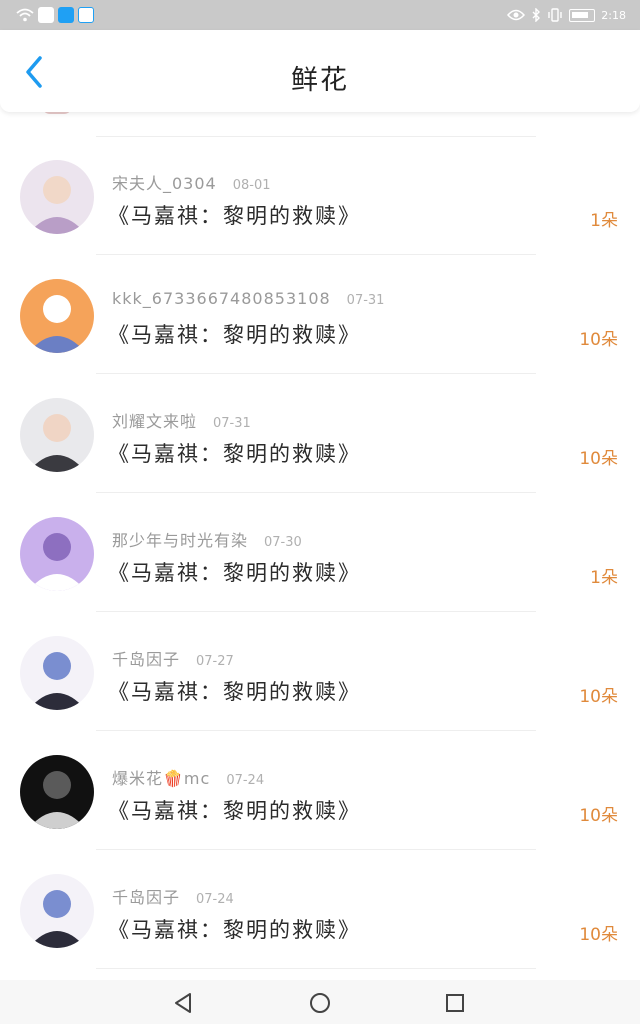 The image size is (640, 1024). I want to click on system-nav-bar, so click(320, 1002).